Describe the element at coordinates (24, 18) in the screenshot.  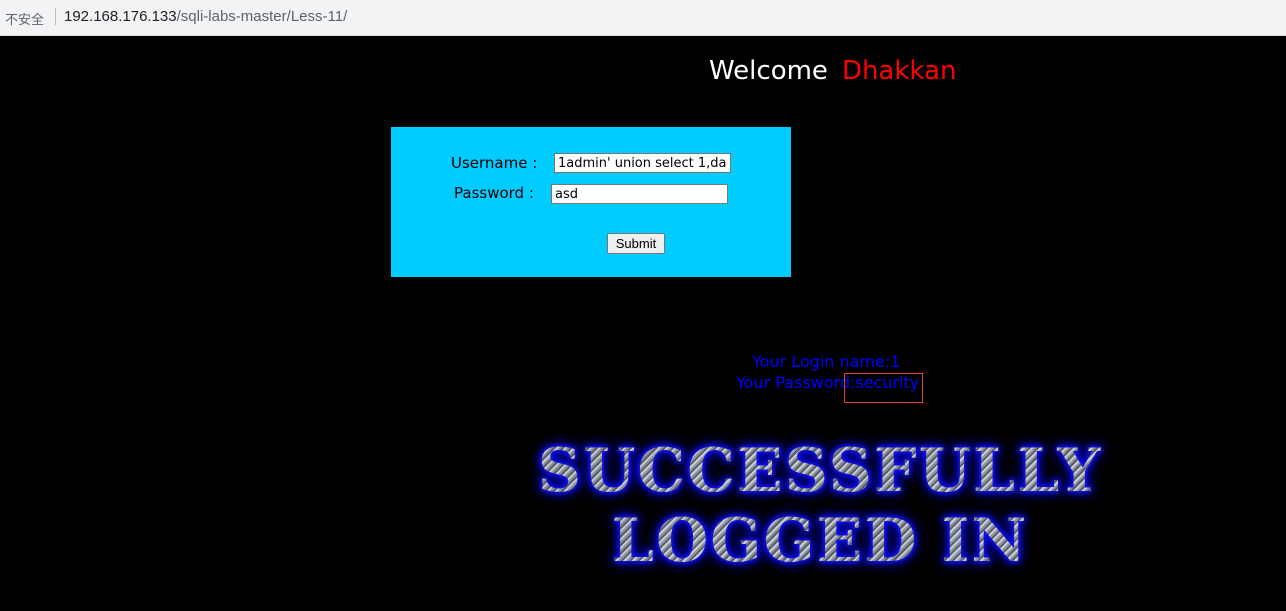
I see `security-indicator: 不安全` at that location.